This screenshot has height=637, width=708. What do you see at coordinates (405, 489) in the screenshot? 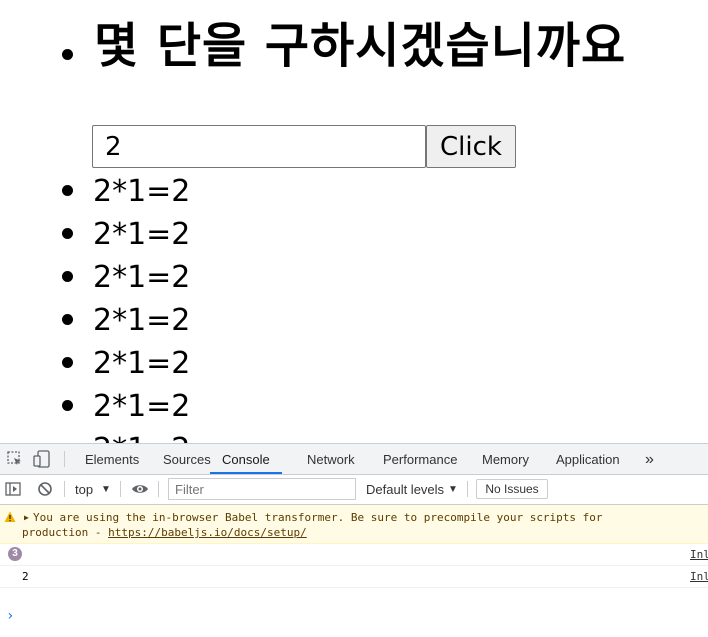
I see `log-levels-dropdown: Default levels` at bounding box center [405, 489].